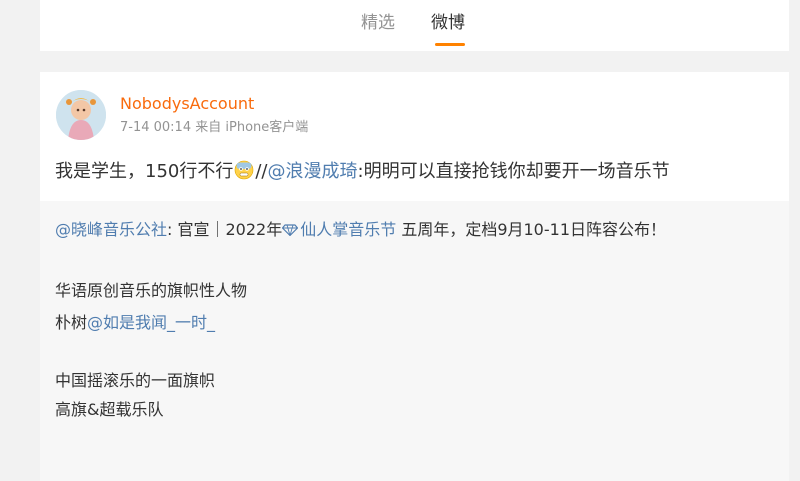 The width and height of the screenshot is (800, 481). I want to click on post-text-main: 我是学生，150行不行, so click(144, 171).